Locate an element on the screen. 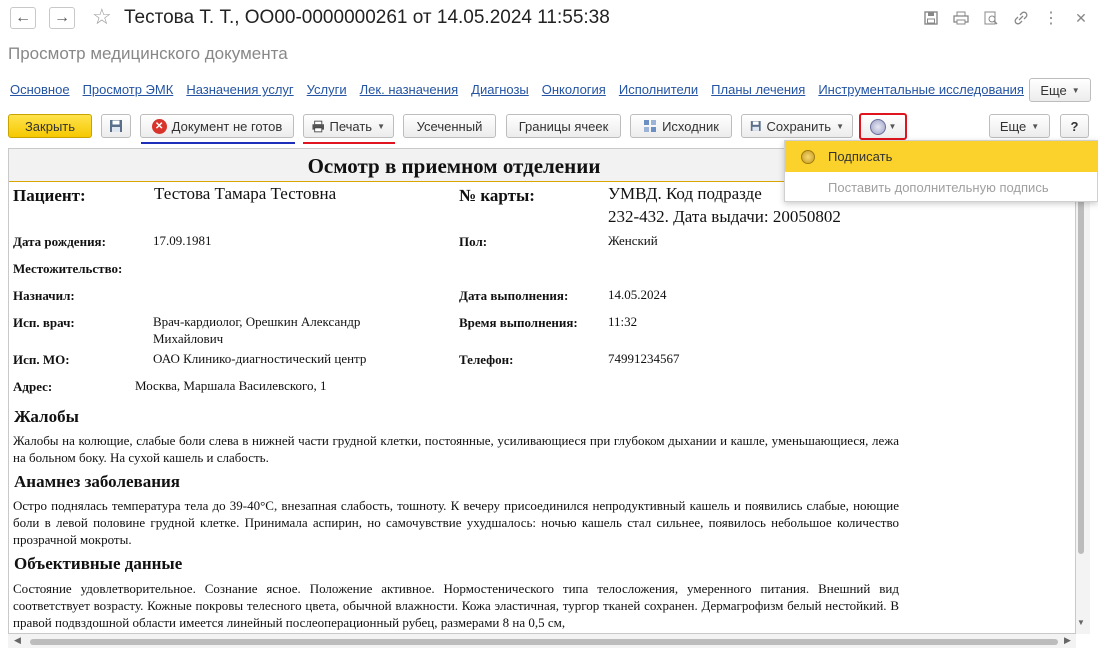  menu-item-sign: Подписать is located at coordinates (941, 156).